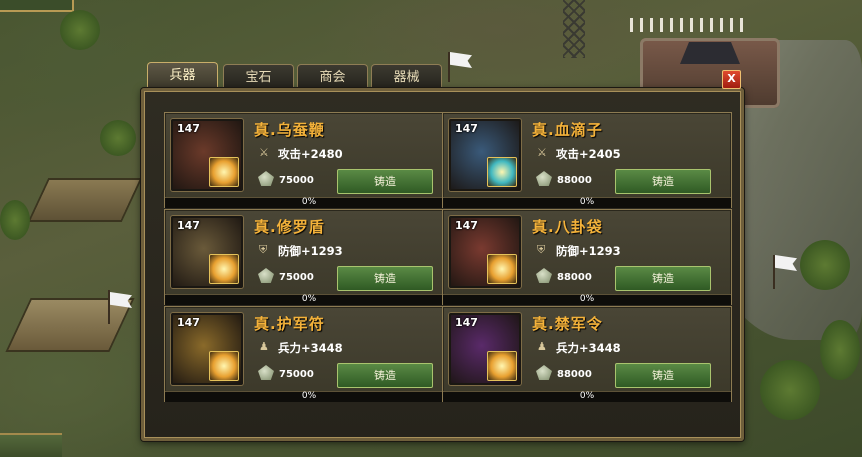 This screenshot has width=862, height=457. What do you see at coordinates (182, 76) in the screenshot?
I see `tab-weapons: 兵器` at bounding box center [182, 76].